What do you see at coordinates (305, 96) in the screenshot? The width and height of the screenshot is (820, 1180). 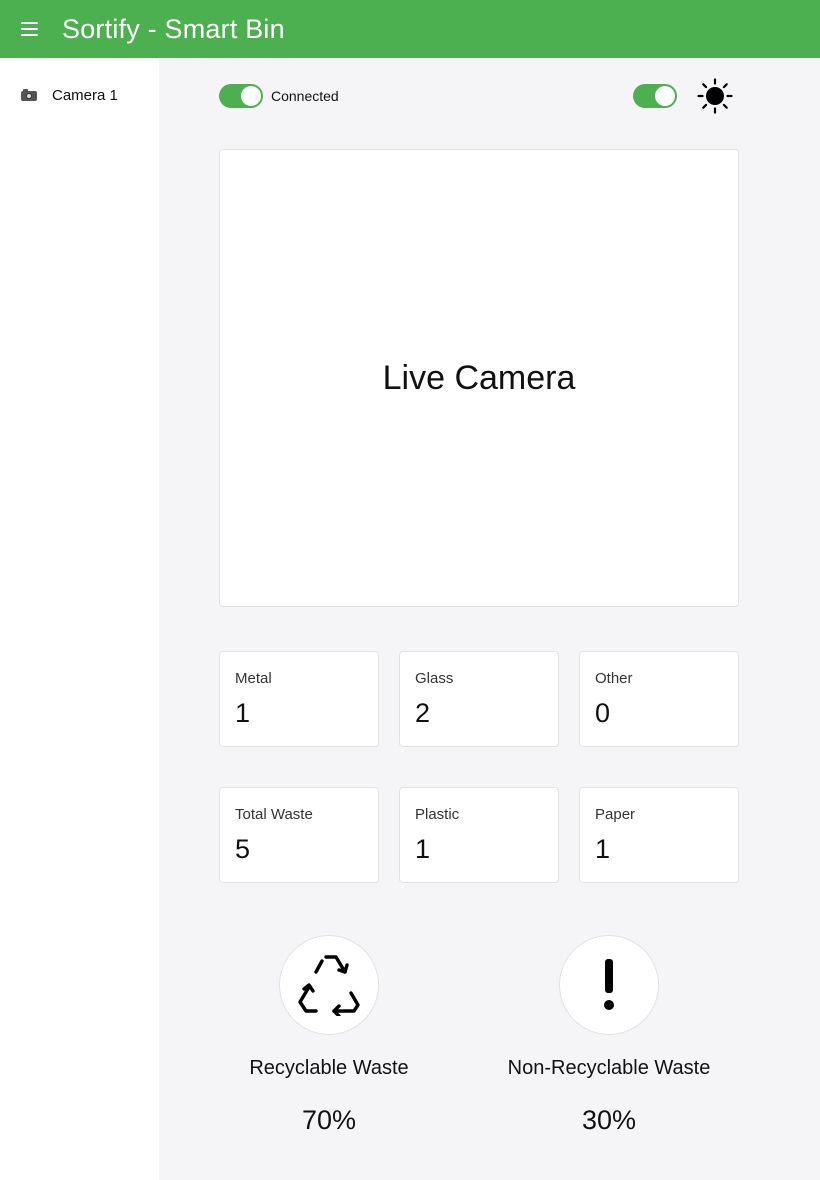 I see `connection-status-label: Connected` at bounding box center [305, 96].